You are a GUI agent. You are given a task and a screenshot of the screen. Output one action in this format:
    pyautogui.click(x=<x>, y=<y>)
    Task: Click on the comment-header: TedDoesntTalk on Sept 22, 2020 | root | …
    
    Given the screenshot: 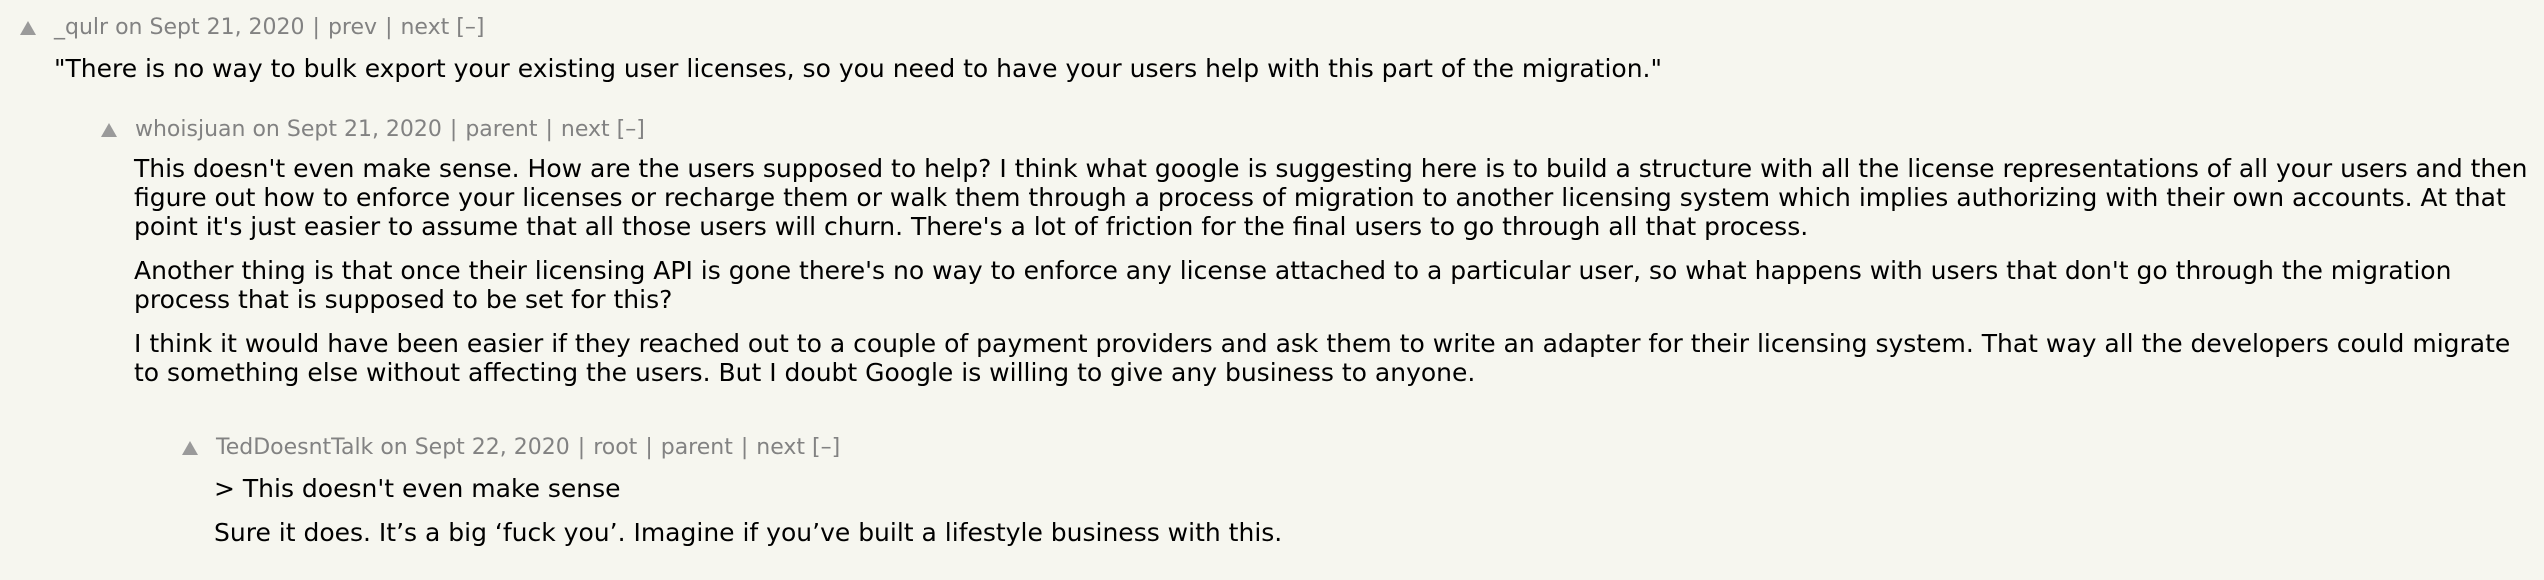 What is the action you would take?
    pyautogui.click(x=1272, y=448)
    